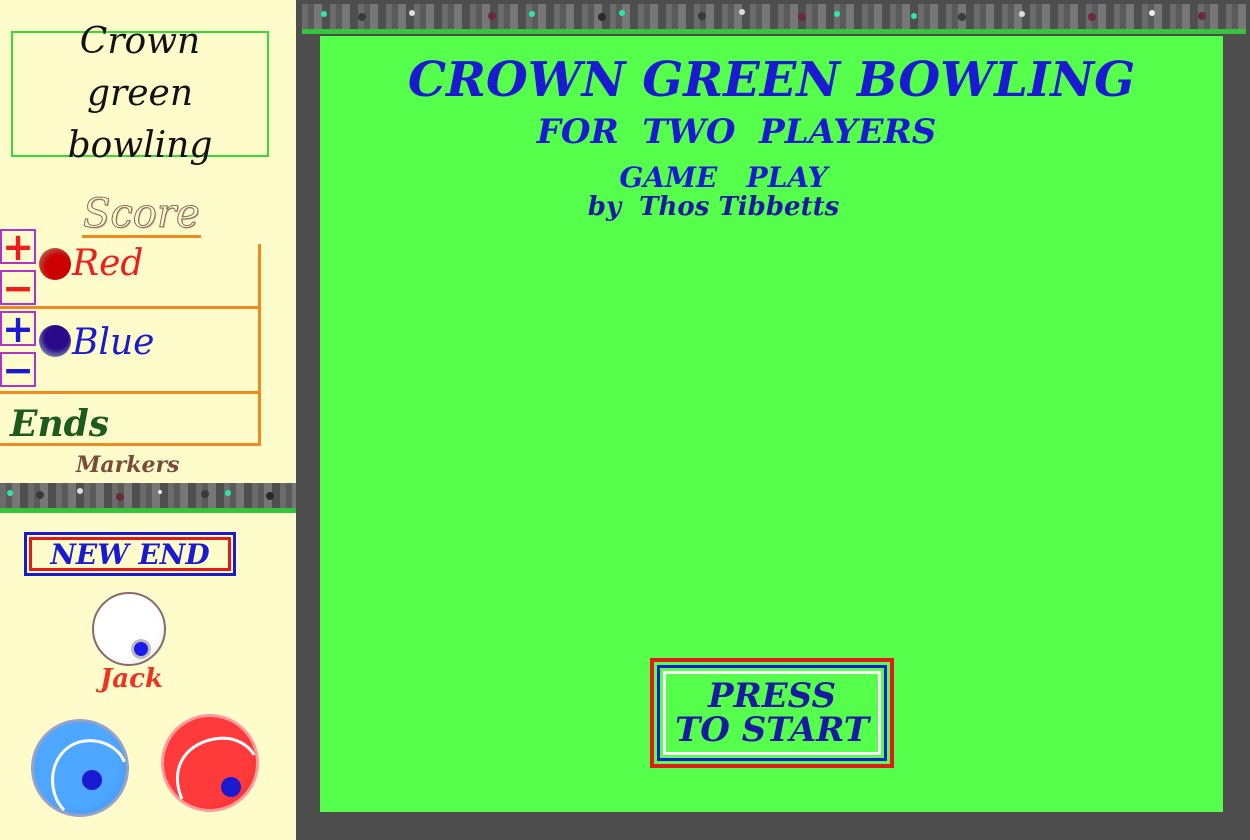  I want to click on press-to-start-button: PRESS TO START, so click(772, 713).